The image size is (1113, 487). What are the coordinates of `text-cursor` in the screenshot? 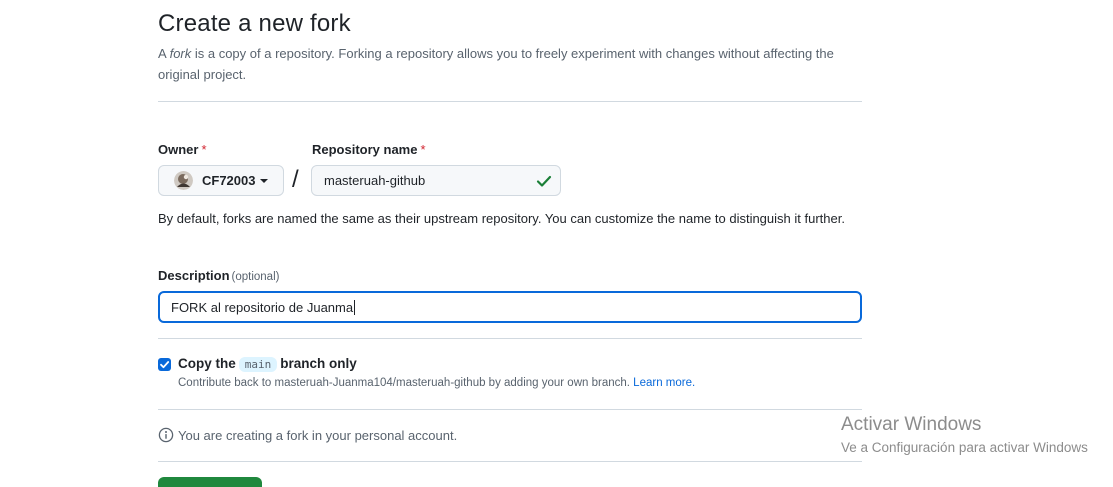 It's located at (355, 307).